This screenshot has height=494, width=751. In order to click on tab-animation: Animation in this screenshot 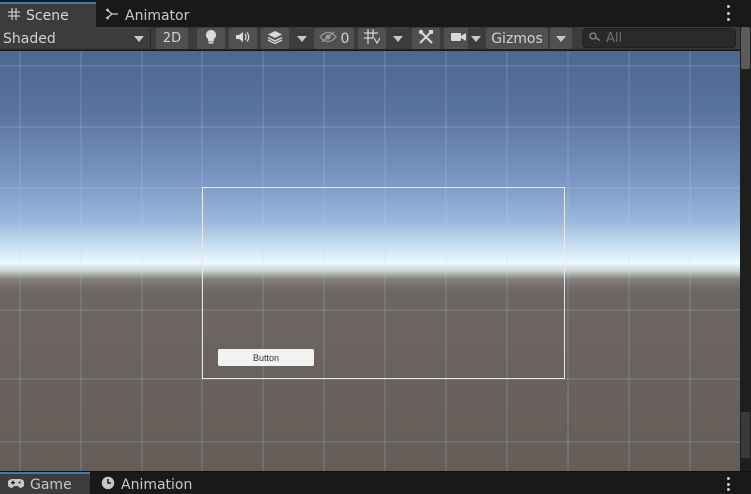, I will do `click(148, 484)`.